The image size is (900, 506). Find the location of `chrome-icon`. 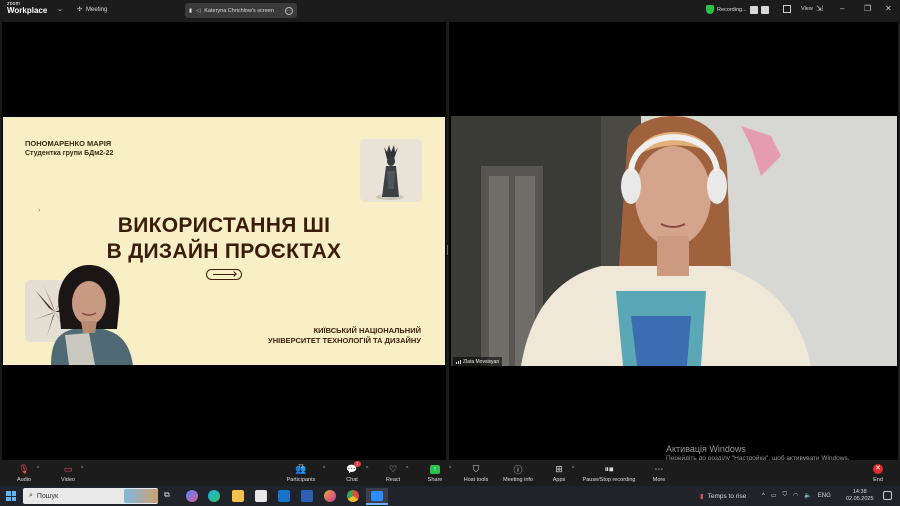

chrome-icon is located at coordinates (353, 496).